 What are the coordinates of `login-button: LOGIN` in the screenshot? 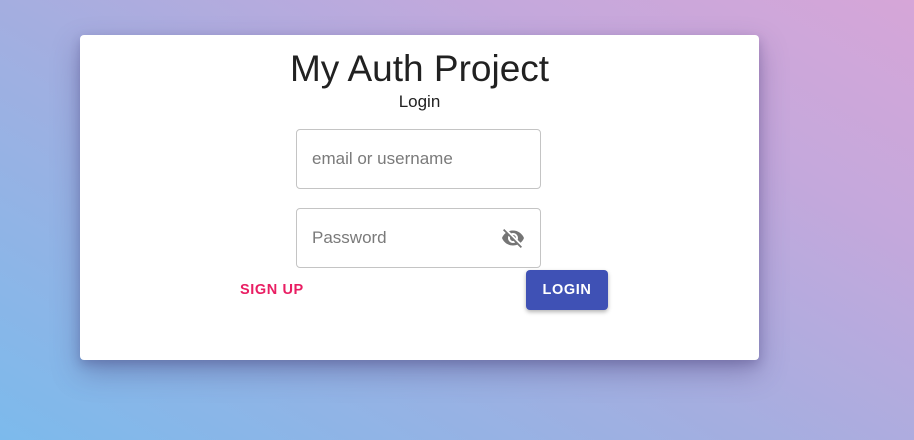 It's located at (567, 290).